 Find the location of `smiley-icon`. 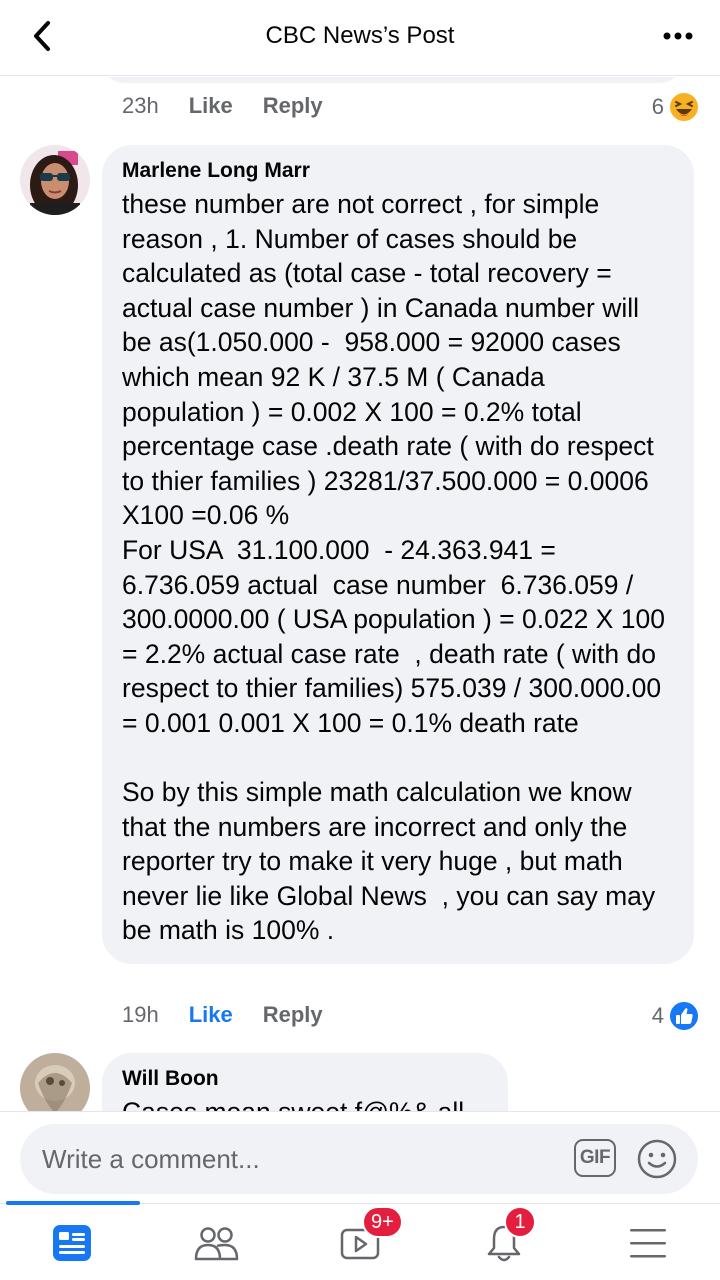

smiley-icon is located at coordinates (657, 1159).